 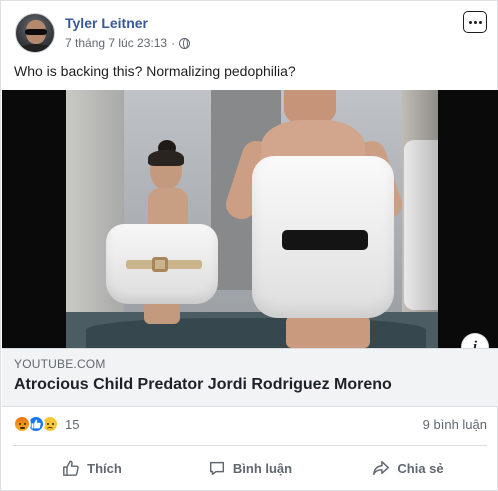 What do you see at coordinates (421, 225) in the screenshot?
I see `mirror-reflection` at bounding box center [421, 225].